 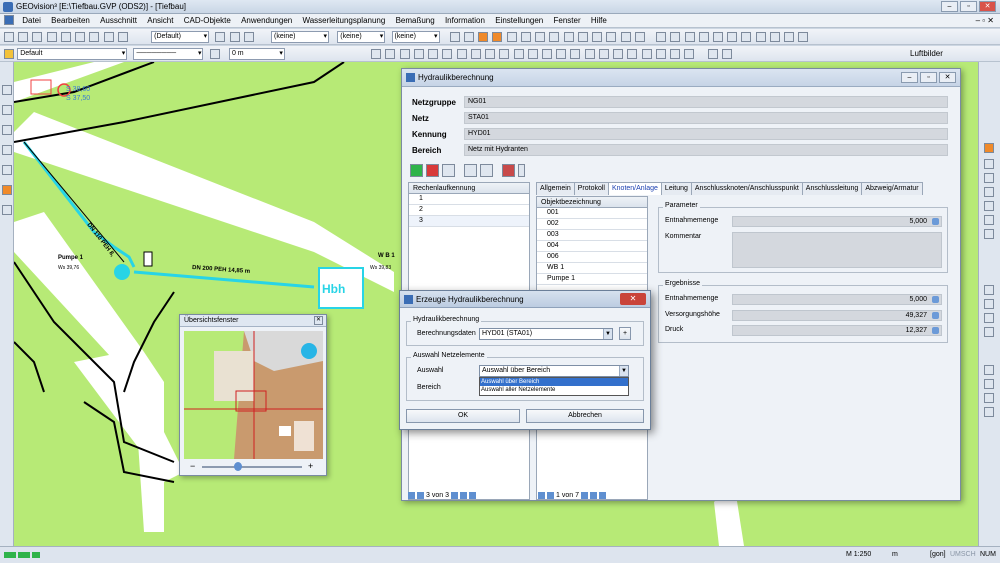 I want to click on draw-point-icon, so click(x=376, y=54).